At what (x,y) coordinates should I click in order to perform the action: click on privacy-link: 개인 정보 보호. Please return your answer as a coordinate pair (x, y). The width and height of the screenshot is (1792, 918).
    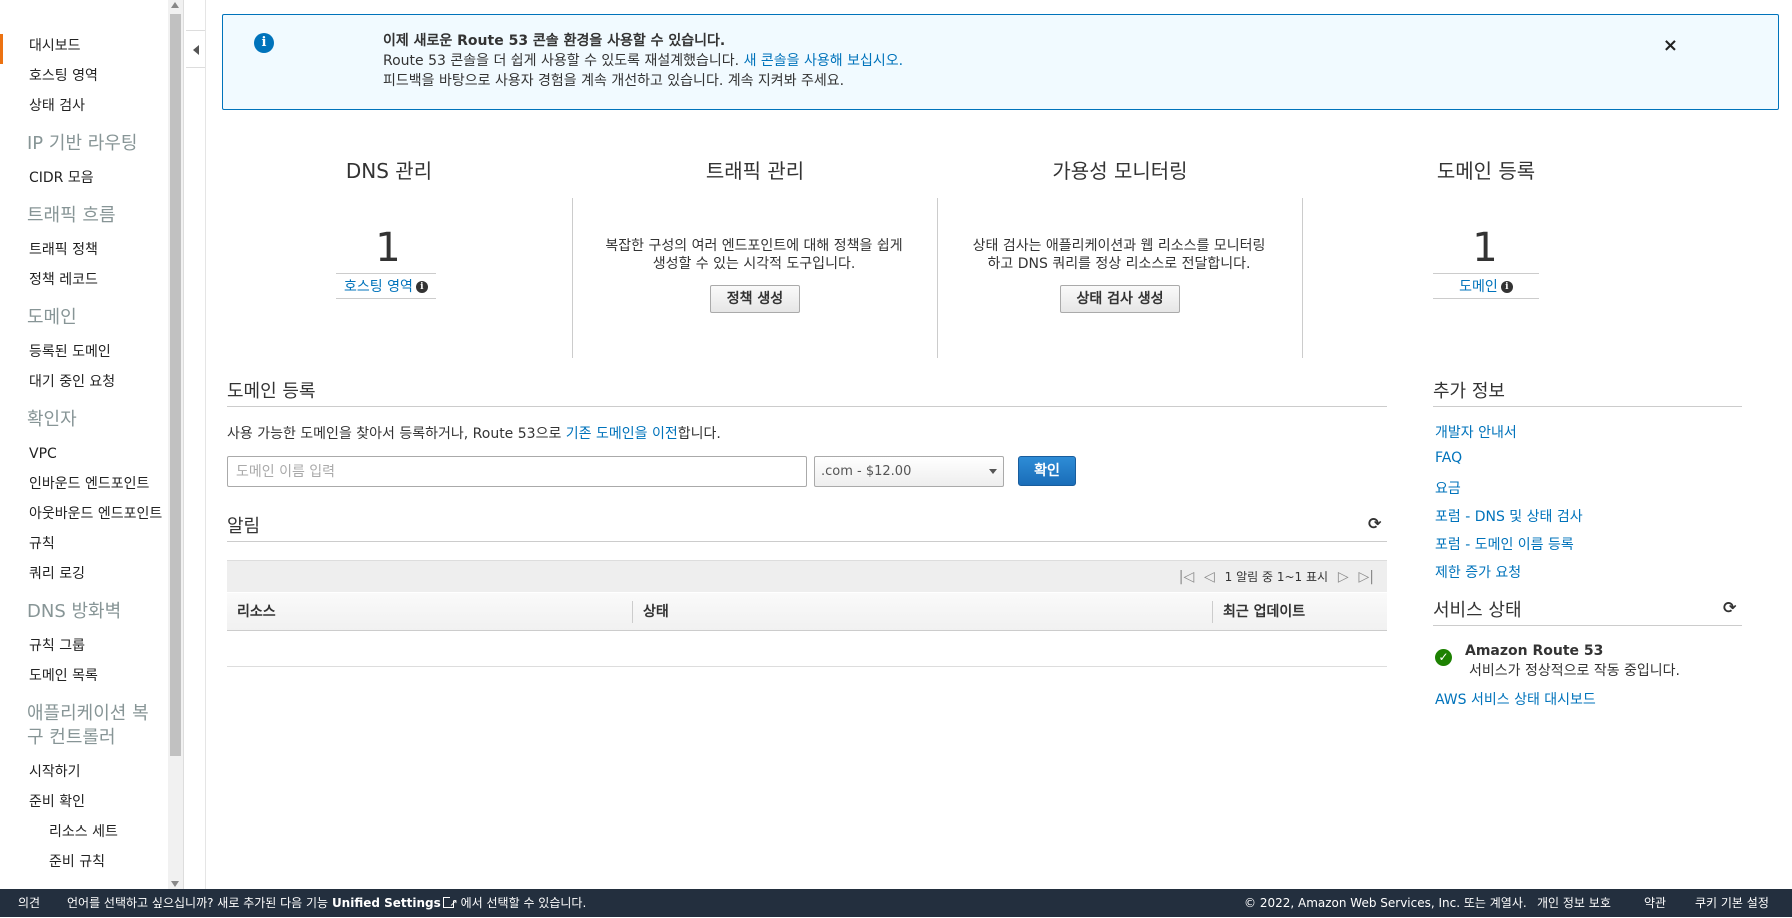
    Looking at the image, I should click on (1574, 903).